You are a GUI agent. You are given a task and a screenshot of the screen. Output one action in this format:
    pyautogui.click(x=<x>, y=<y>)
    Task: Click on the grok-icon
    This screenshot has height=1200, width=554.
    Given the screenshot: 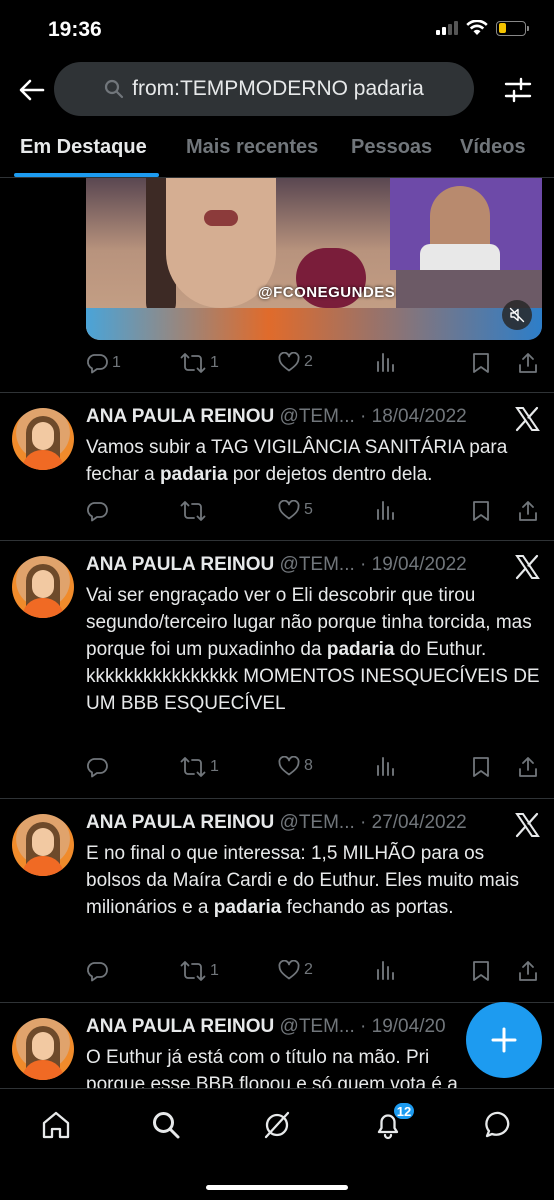 What is the action you would take?
    pyautogui.click(x=277, y=1125)
    